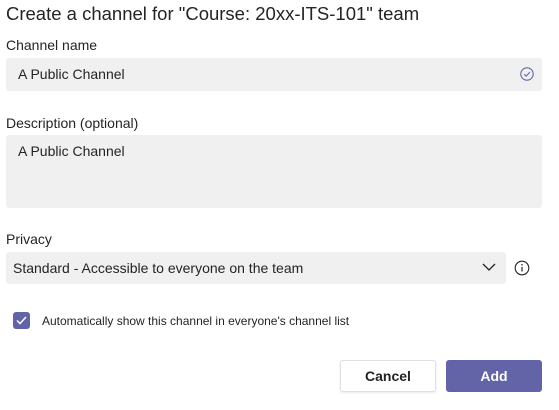  What do you see at coordinates (388, 376) in the screenshot?
I see `cancel-button: Cancel` at bounding box center [388, 376].